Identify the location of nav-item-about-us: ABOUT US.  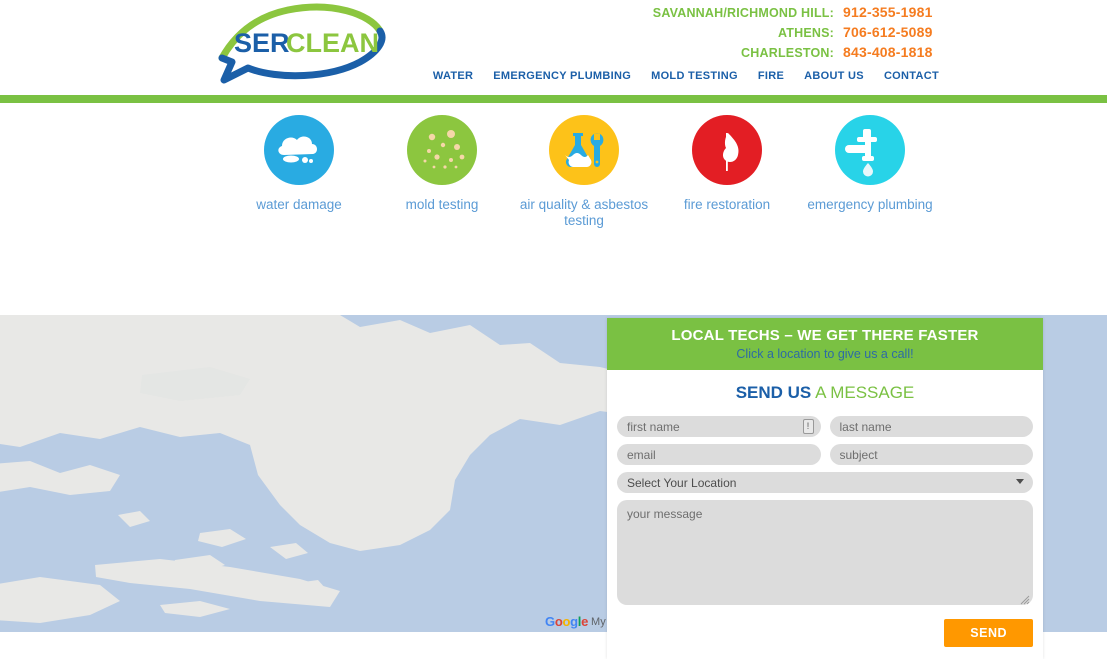
(834, 76).